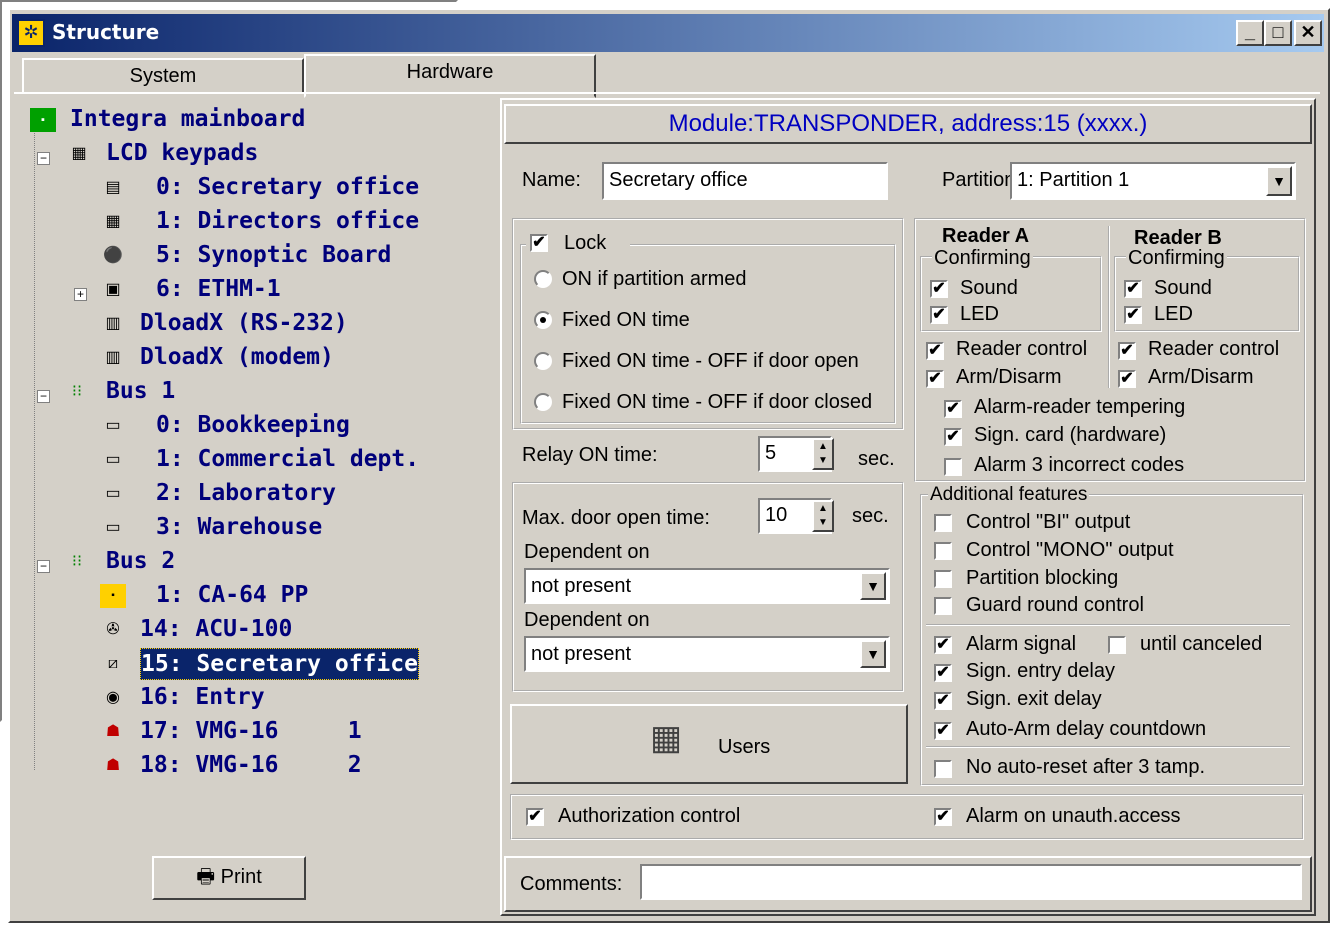 This screenshot has width=1337, height=927. I want to click on alarm-reader-tempering-checkbox: ✔, so click(953, 409).